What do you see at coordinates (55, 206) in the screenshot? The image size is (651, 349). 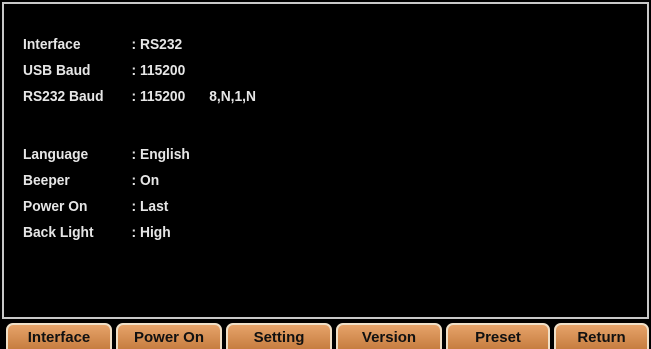 I see `setting-label: Power On` at bounding box center [55, 206].